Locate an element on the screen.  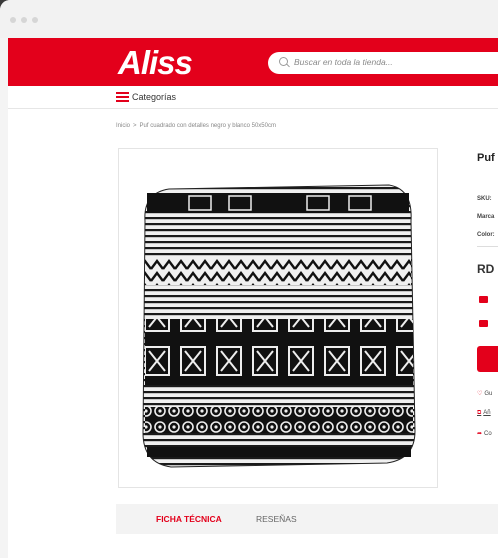
wishlist-link: ♡ Gu is located at coordinates (484, 393).